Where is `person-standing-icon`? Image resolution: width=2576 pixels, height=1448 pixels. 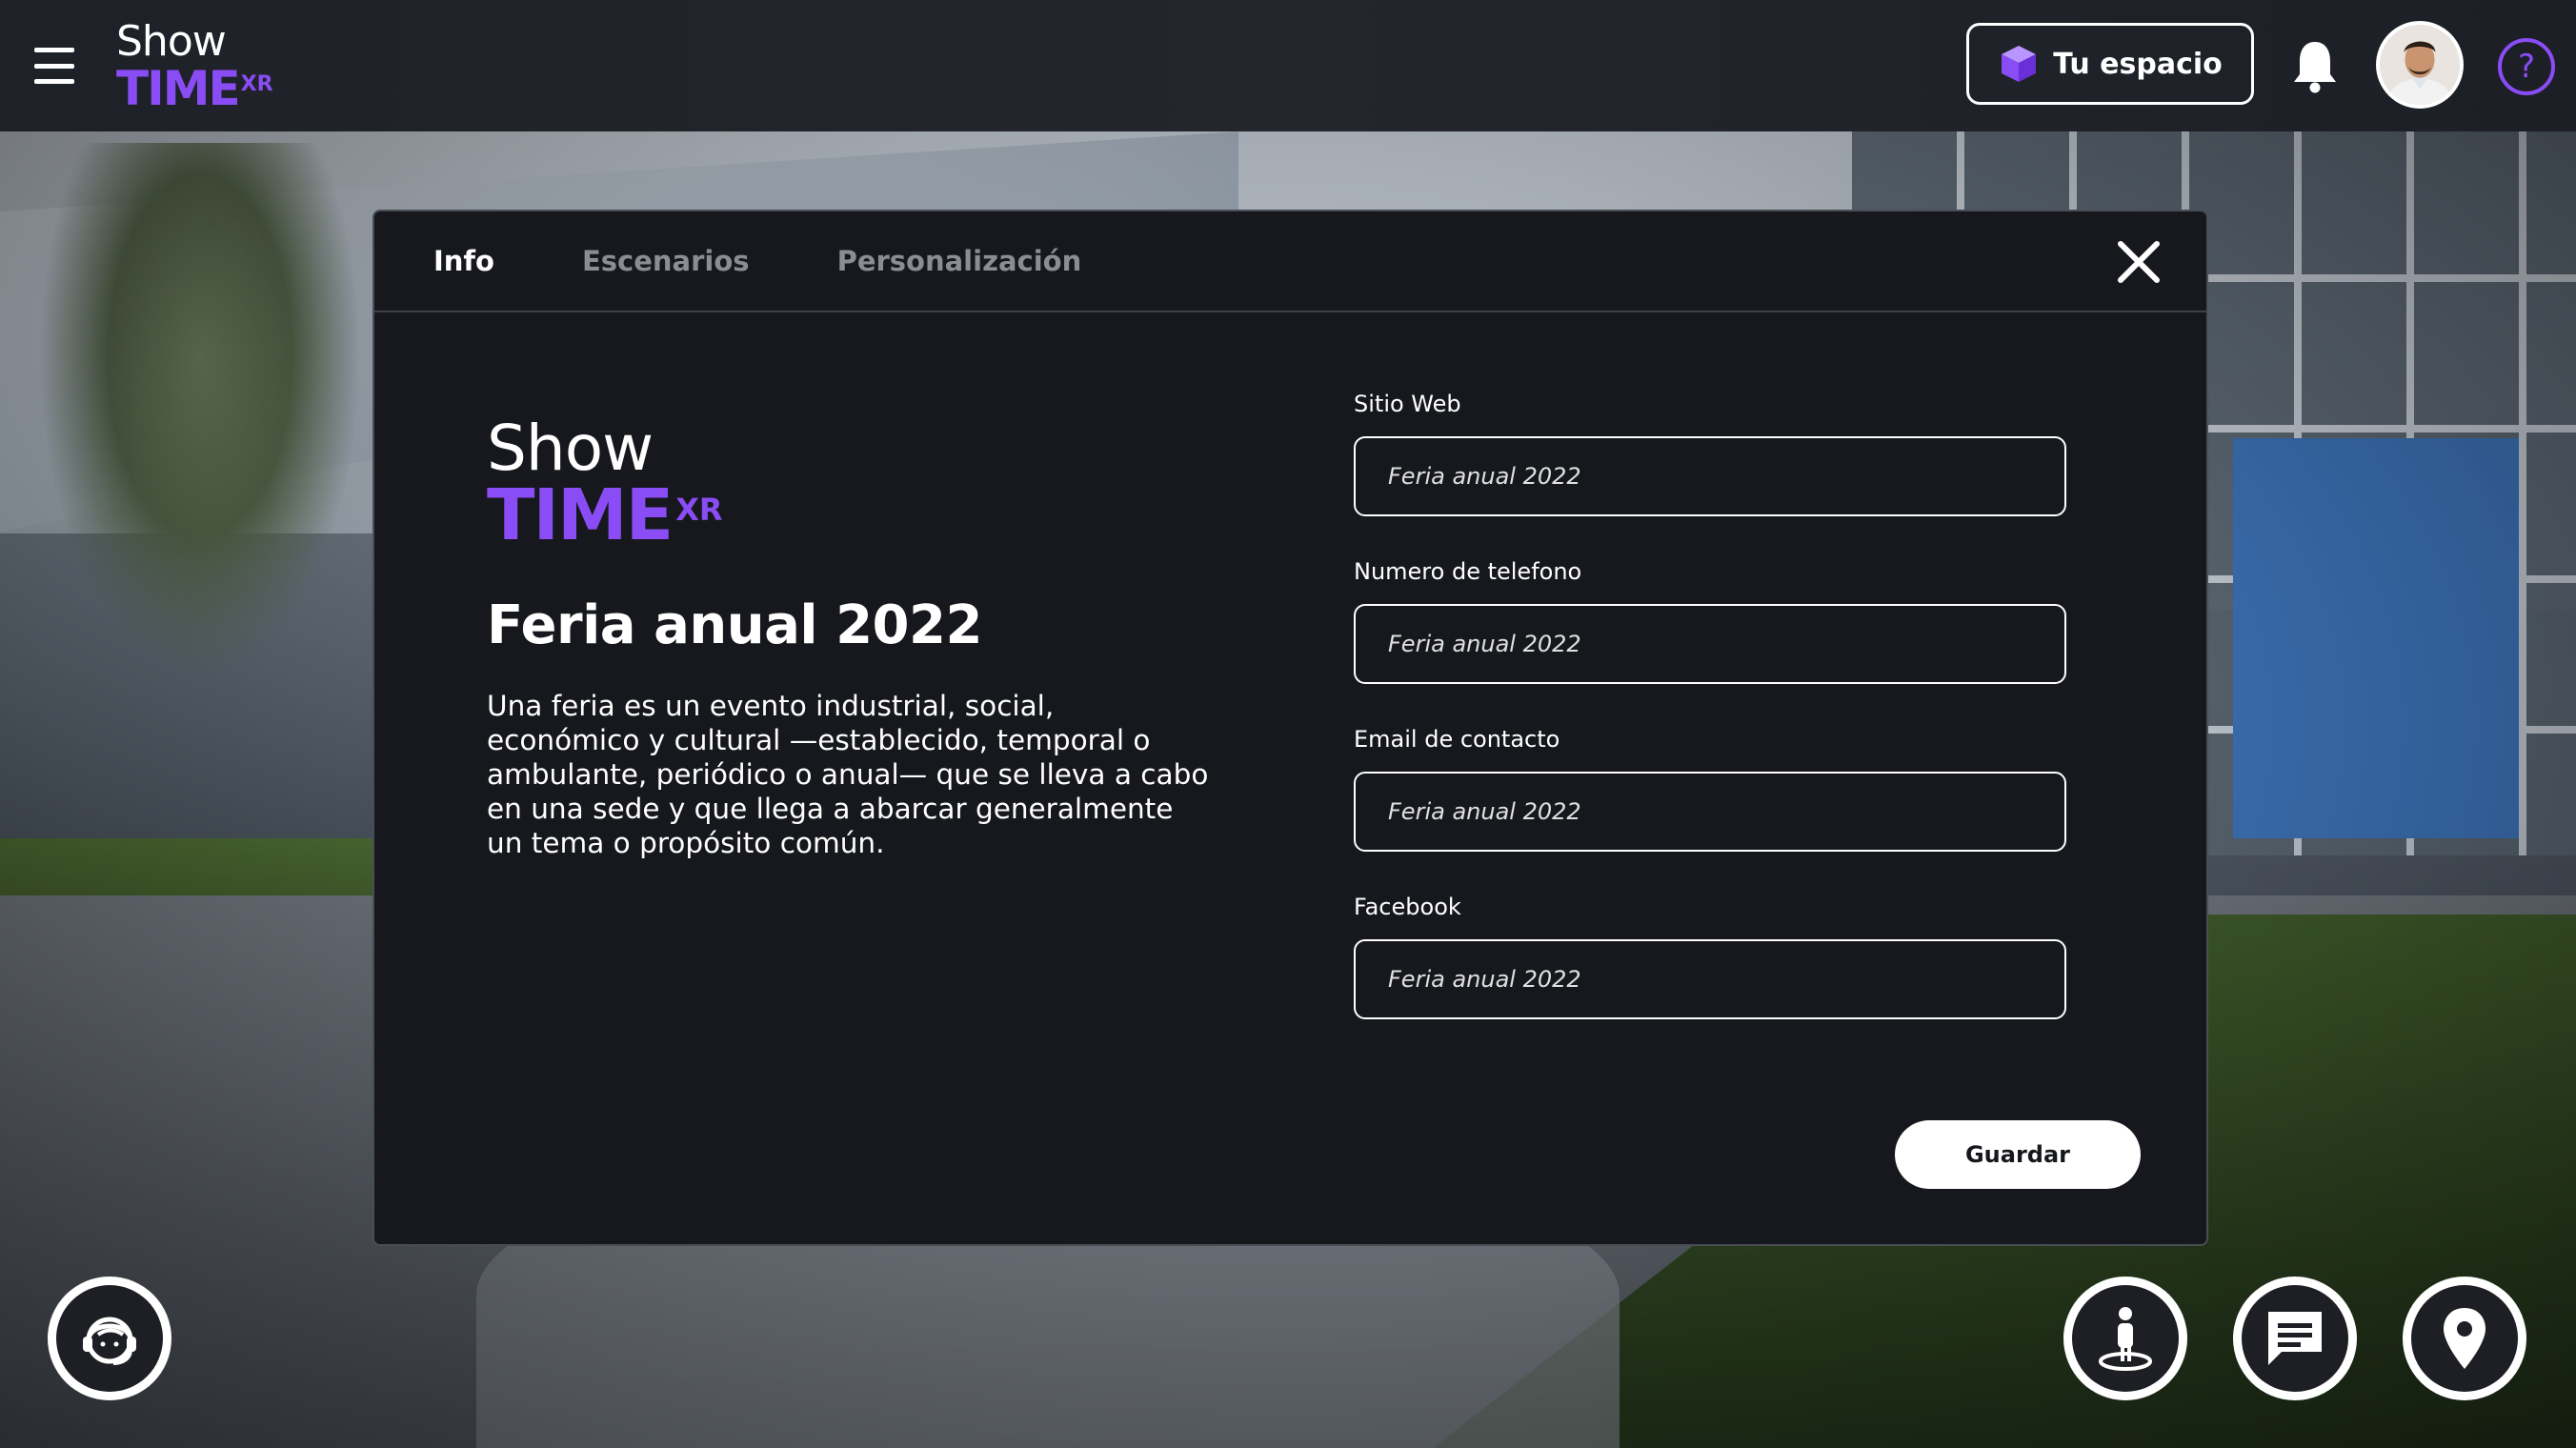
person-standing-icon is located at coordinates (2125, 1339).